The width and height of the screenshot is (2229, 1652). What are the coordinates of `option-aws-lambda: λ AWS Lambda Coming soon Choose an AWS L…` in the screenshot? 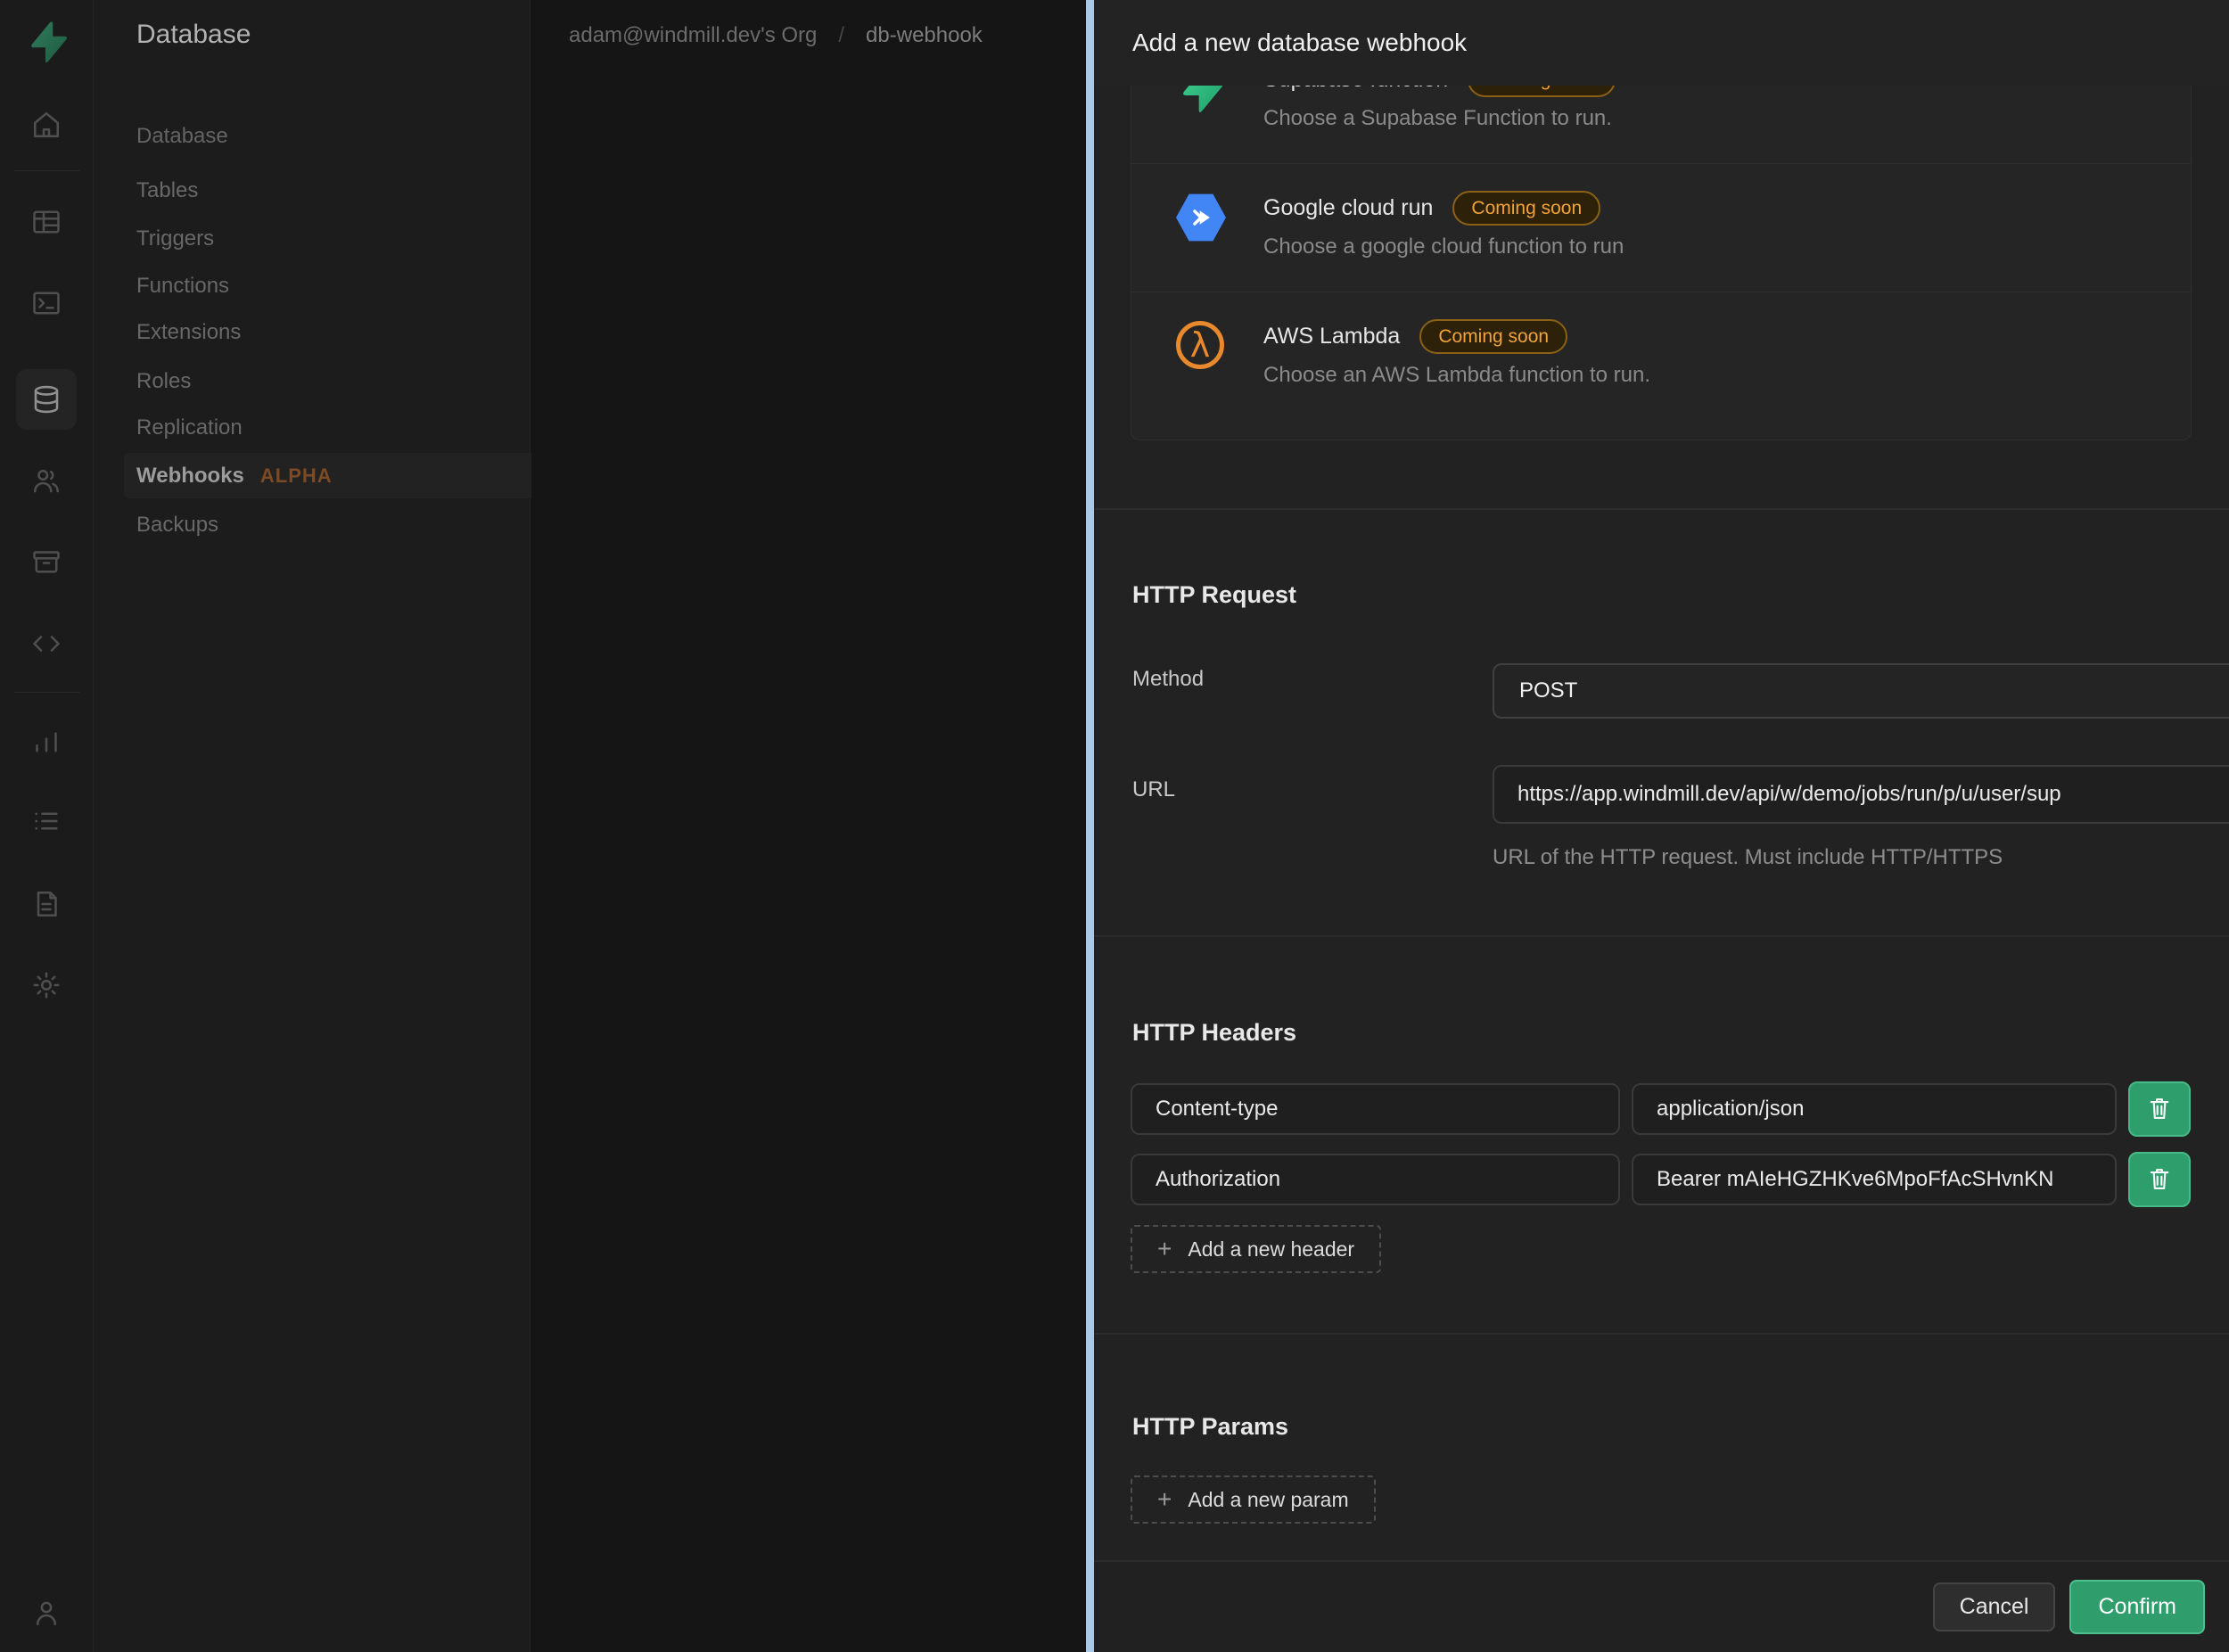 It's located at (1661, 356).